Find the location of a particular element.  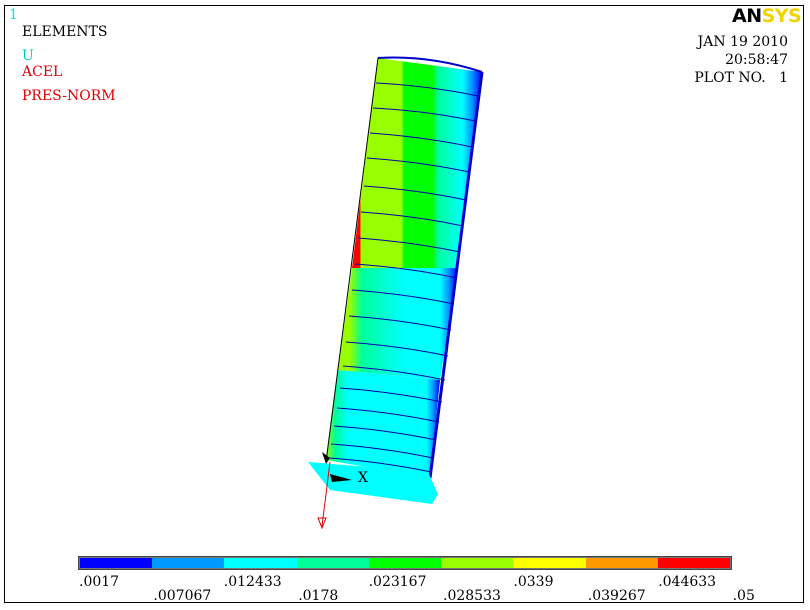

contour-colorbar is located at coordinates (405, 563).